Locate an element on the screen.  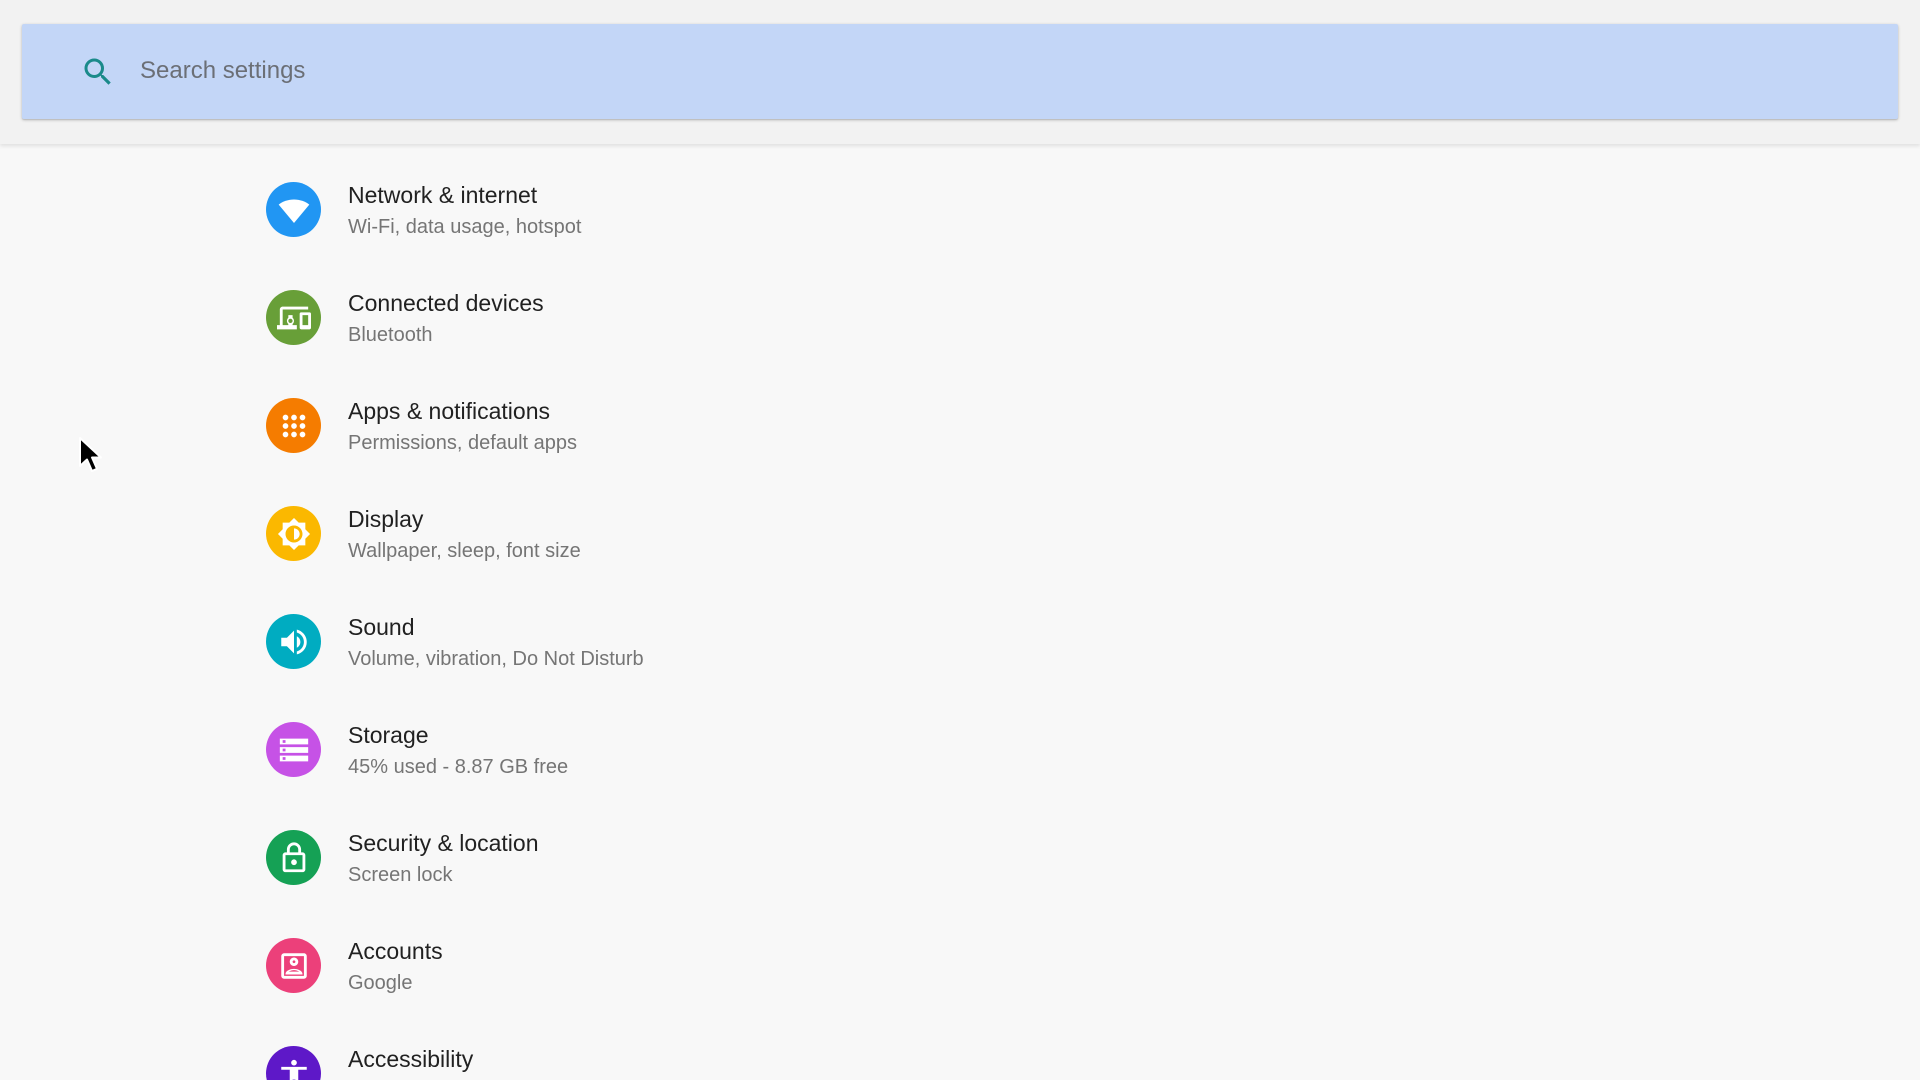
setting-connected-devices: Connected devices Bluetooth is located at coordinates (961, 306).